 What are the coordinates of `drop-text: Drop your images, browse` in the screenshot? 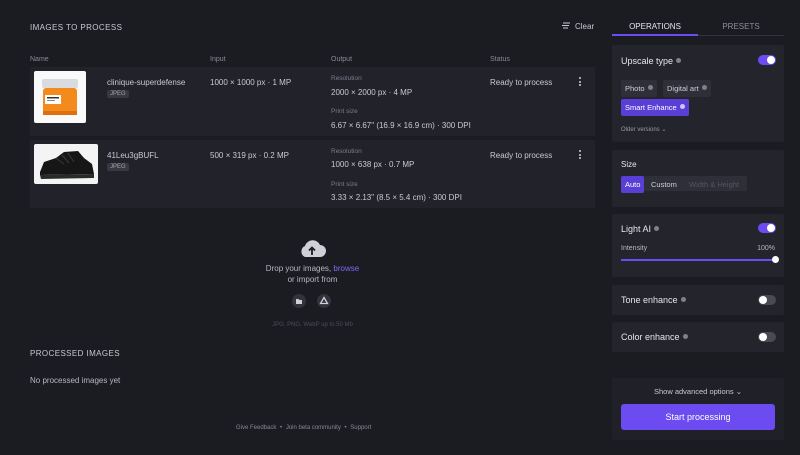 It's located at (312, 268).